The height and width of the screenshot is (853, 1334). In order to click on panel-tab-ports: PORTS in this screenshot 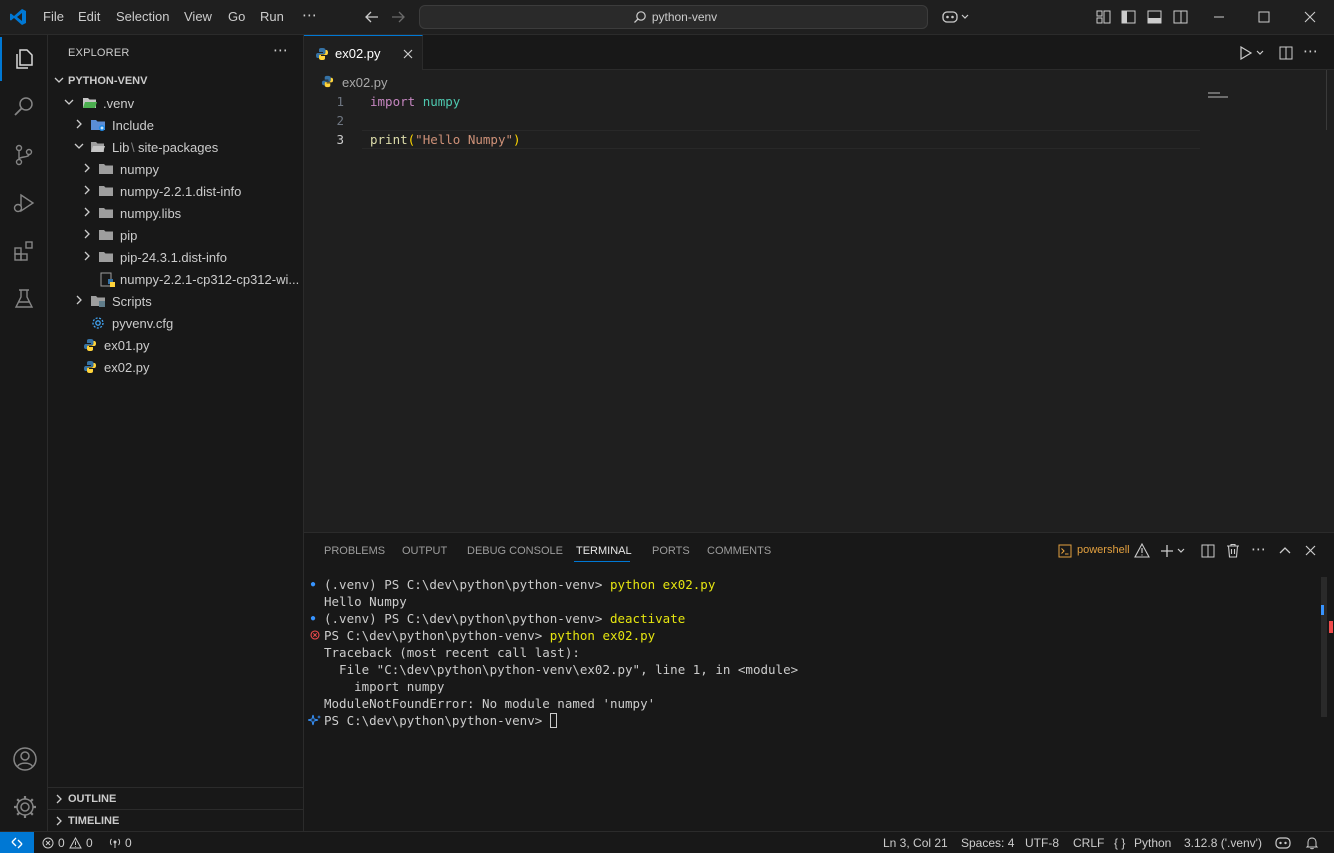, I will do `click(671, 551)`.